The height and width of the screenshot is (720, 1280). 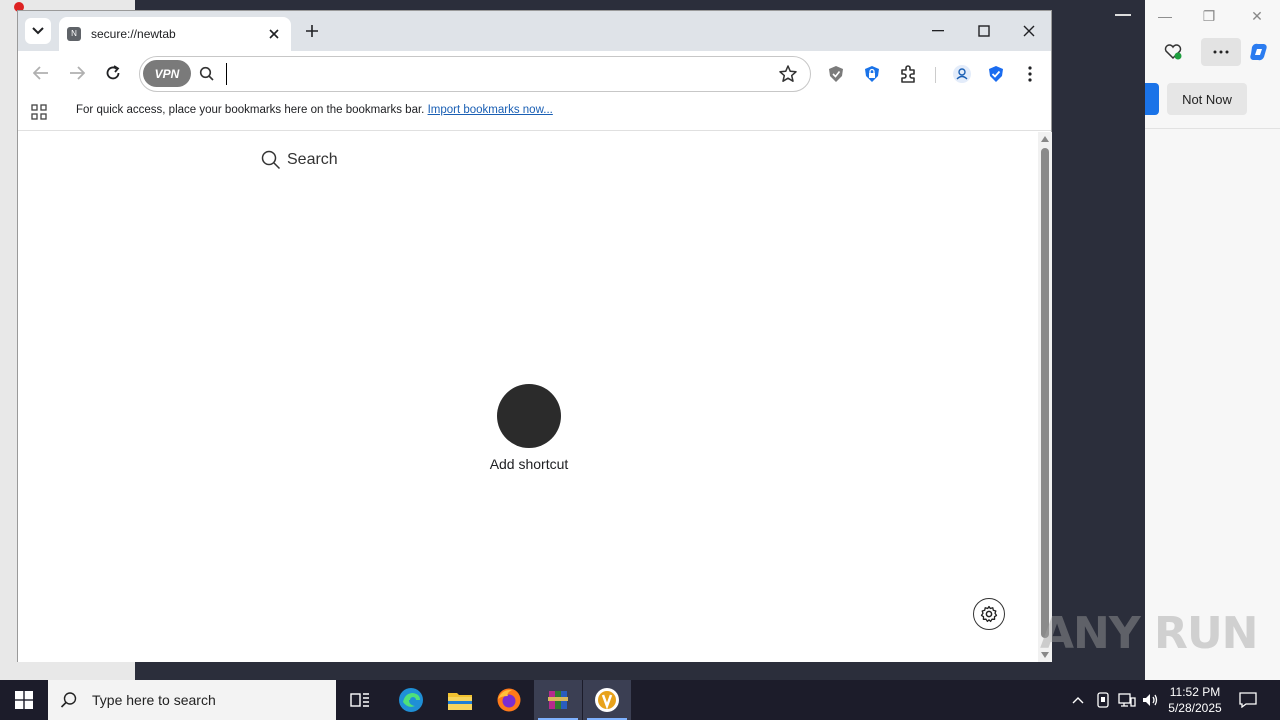 What do you see at coordinates (984, 31) in the screenshot?
I see `window-maximize-icon` at bounding box center [984, 31].